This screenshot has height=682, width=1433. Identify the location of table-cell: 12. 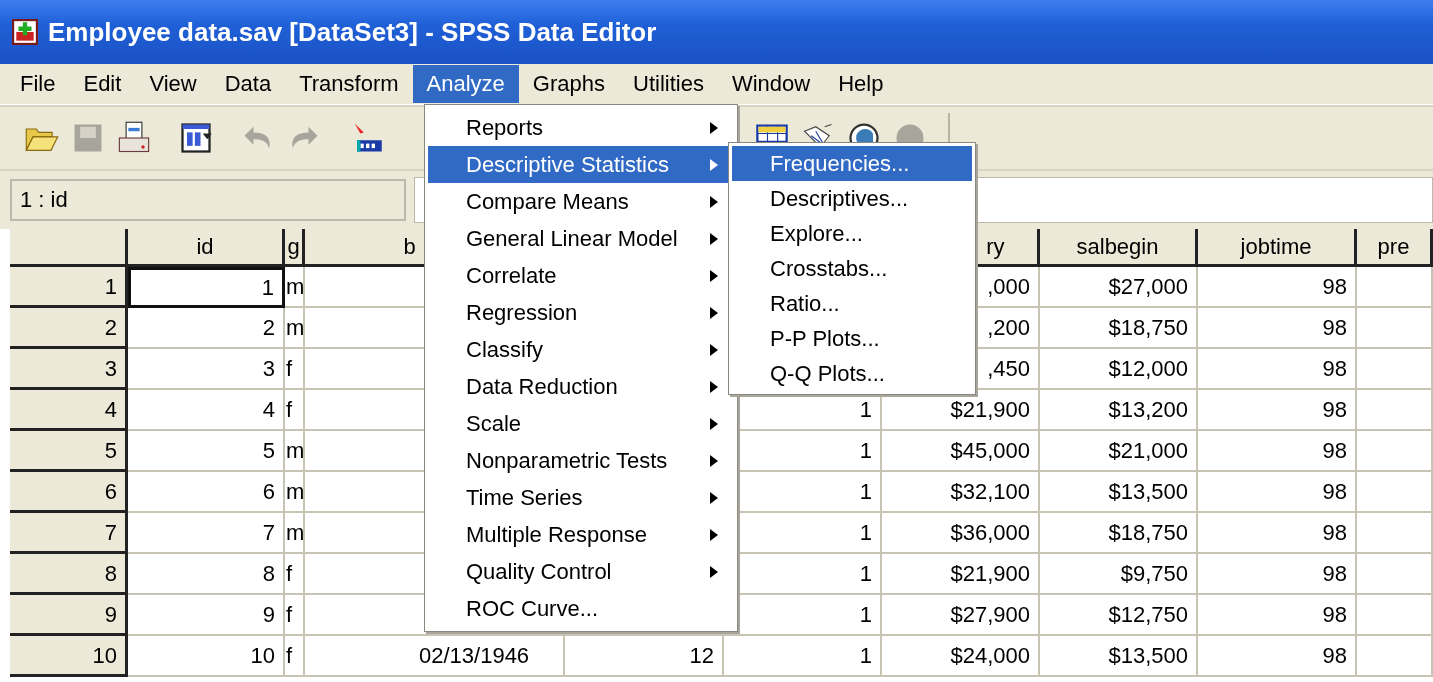
(644, 656).